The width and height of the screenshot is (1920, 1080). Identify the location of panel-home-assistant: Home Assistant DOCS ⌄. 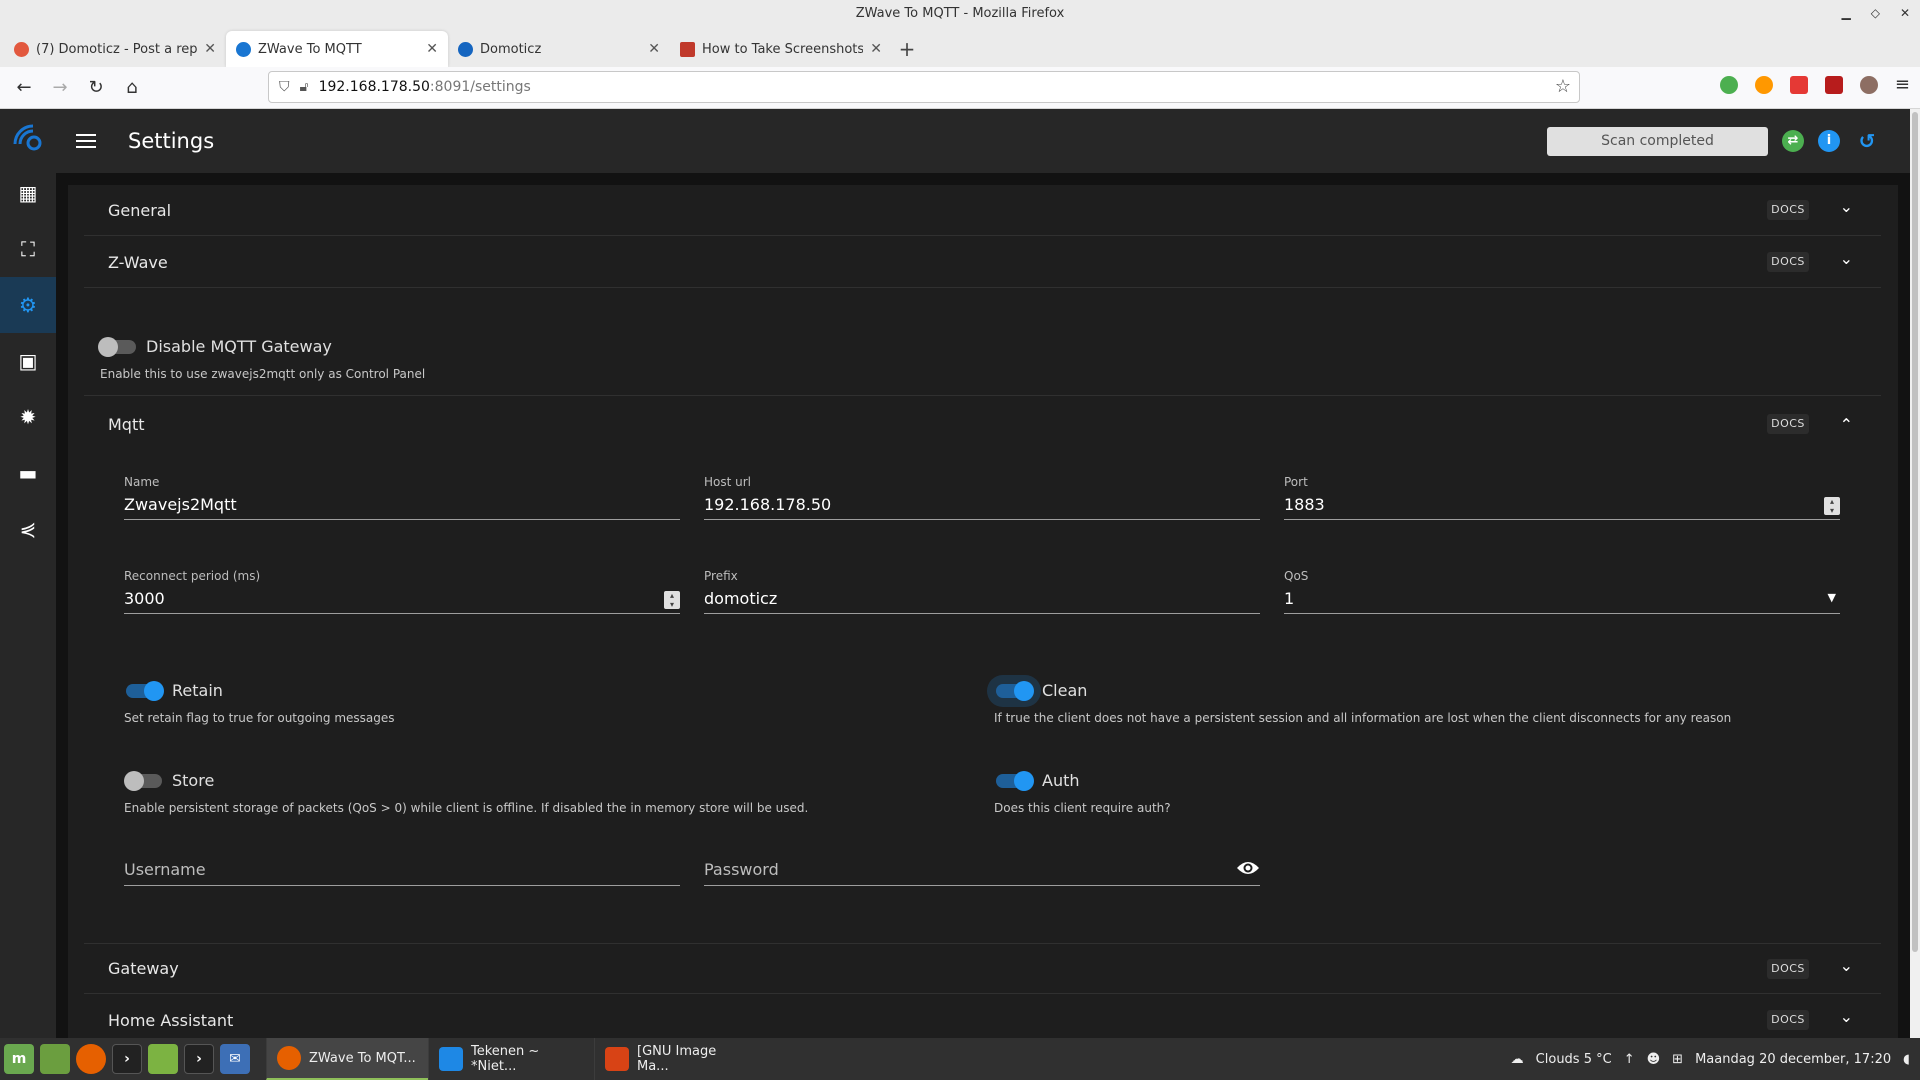
(982, 1016).